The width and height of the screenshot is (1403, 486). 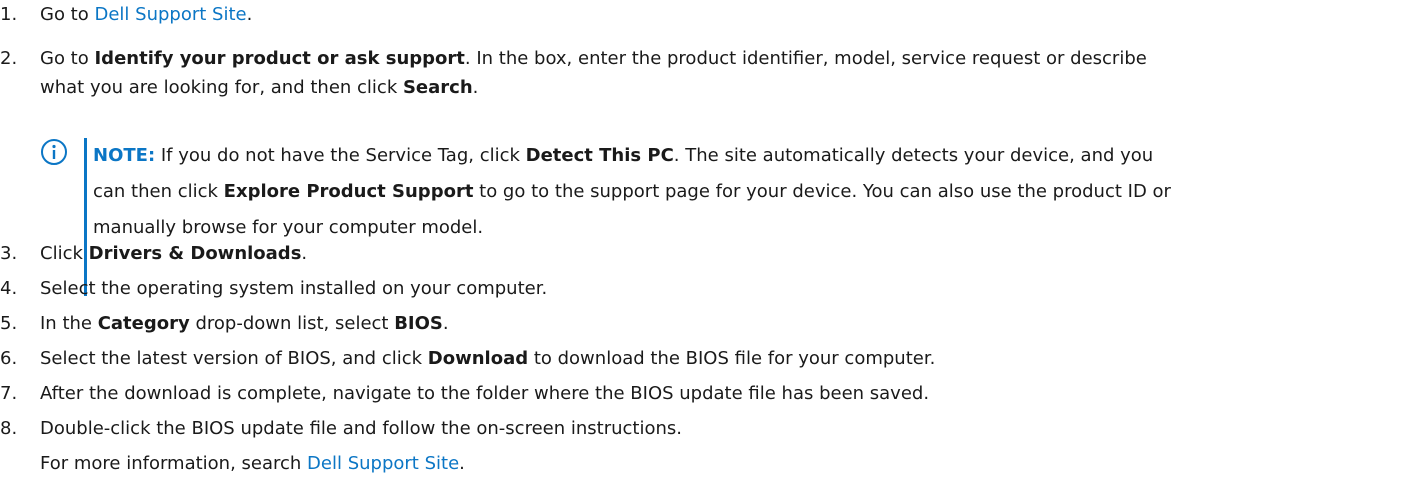 I want to click on step-text: Click, so click(x=64, y=253).